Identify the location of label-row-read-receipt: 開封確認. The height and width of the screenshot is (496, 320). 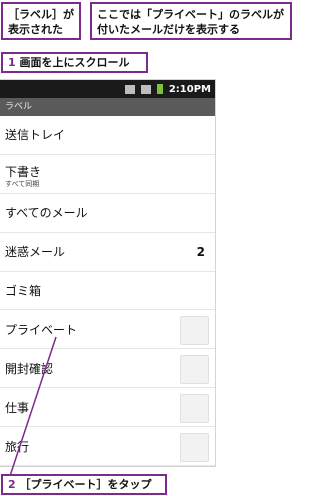
(107, 369).